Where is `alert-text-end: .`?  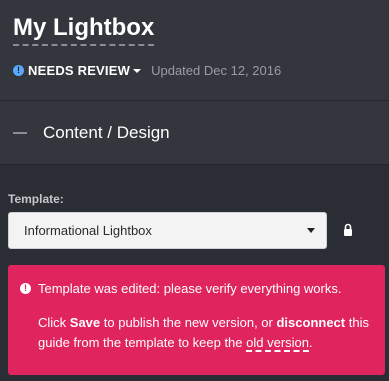
alert-text-end: . is located at coordinates (311, 342).